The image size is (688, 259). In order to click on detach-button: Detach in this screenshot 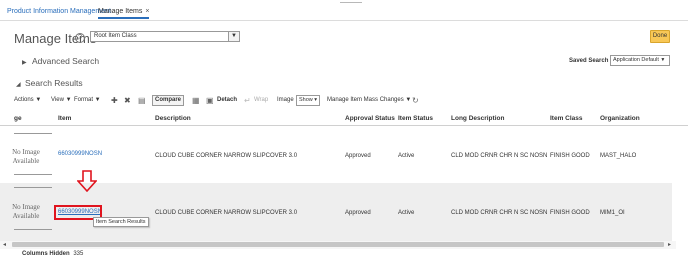, I will do `click(227, 100)`.